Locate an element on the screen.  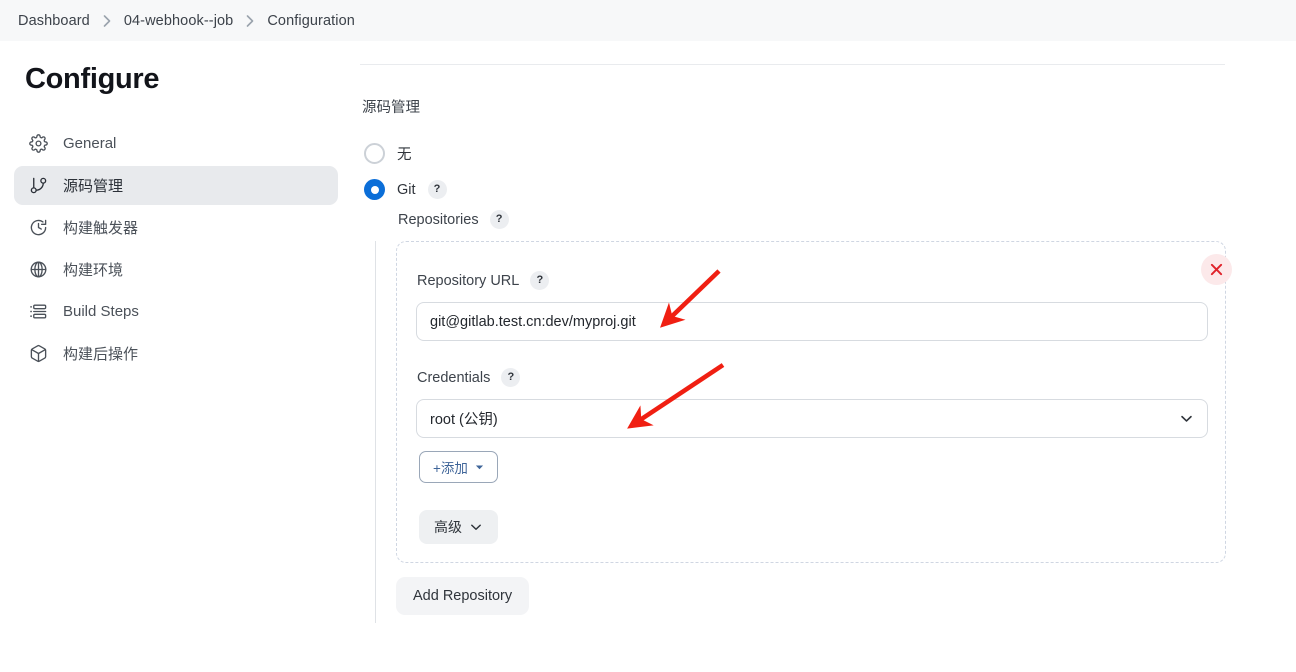
credentials-label-group: Credentials ? is located at coordinates (469, 377).